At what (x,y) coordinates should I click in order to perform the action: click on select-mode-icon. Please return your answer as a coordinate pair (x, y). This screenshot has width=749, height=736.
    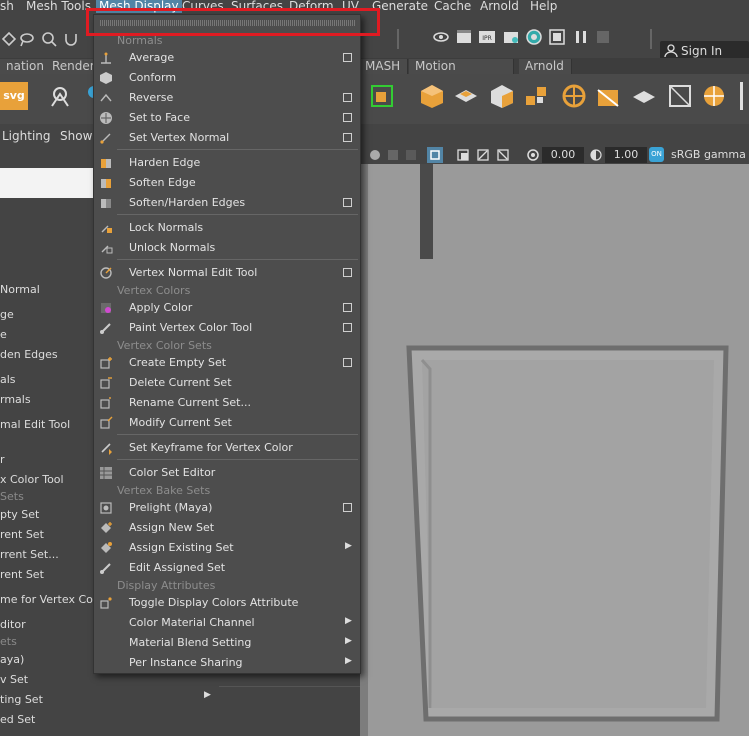
    Looking at the image, I should click on (9, 39).